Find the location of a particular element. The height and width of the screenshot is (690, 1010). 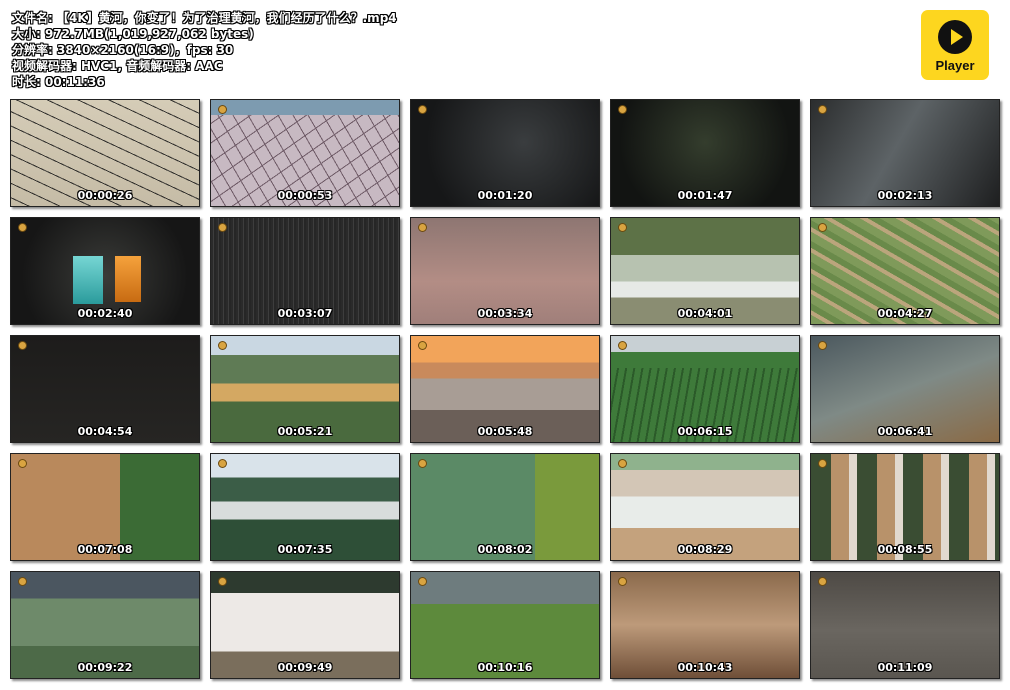

thumbnail: 00:10:16 is located at coordinates (505, 625).